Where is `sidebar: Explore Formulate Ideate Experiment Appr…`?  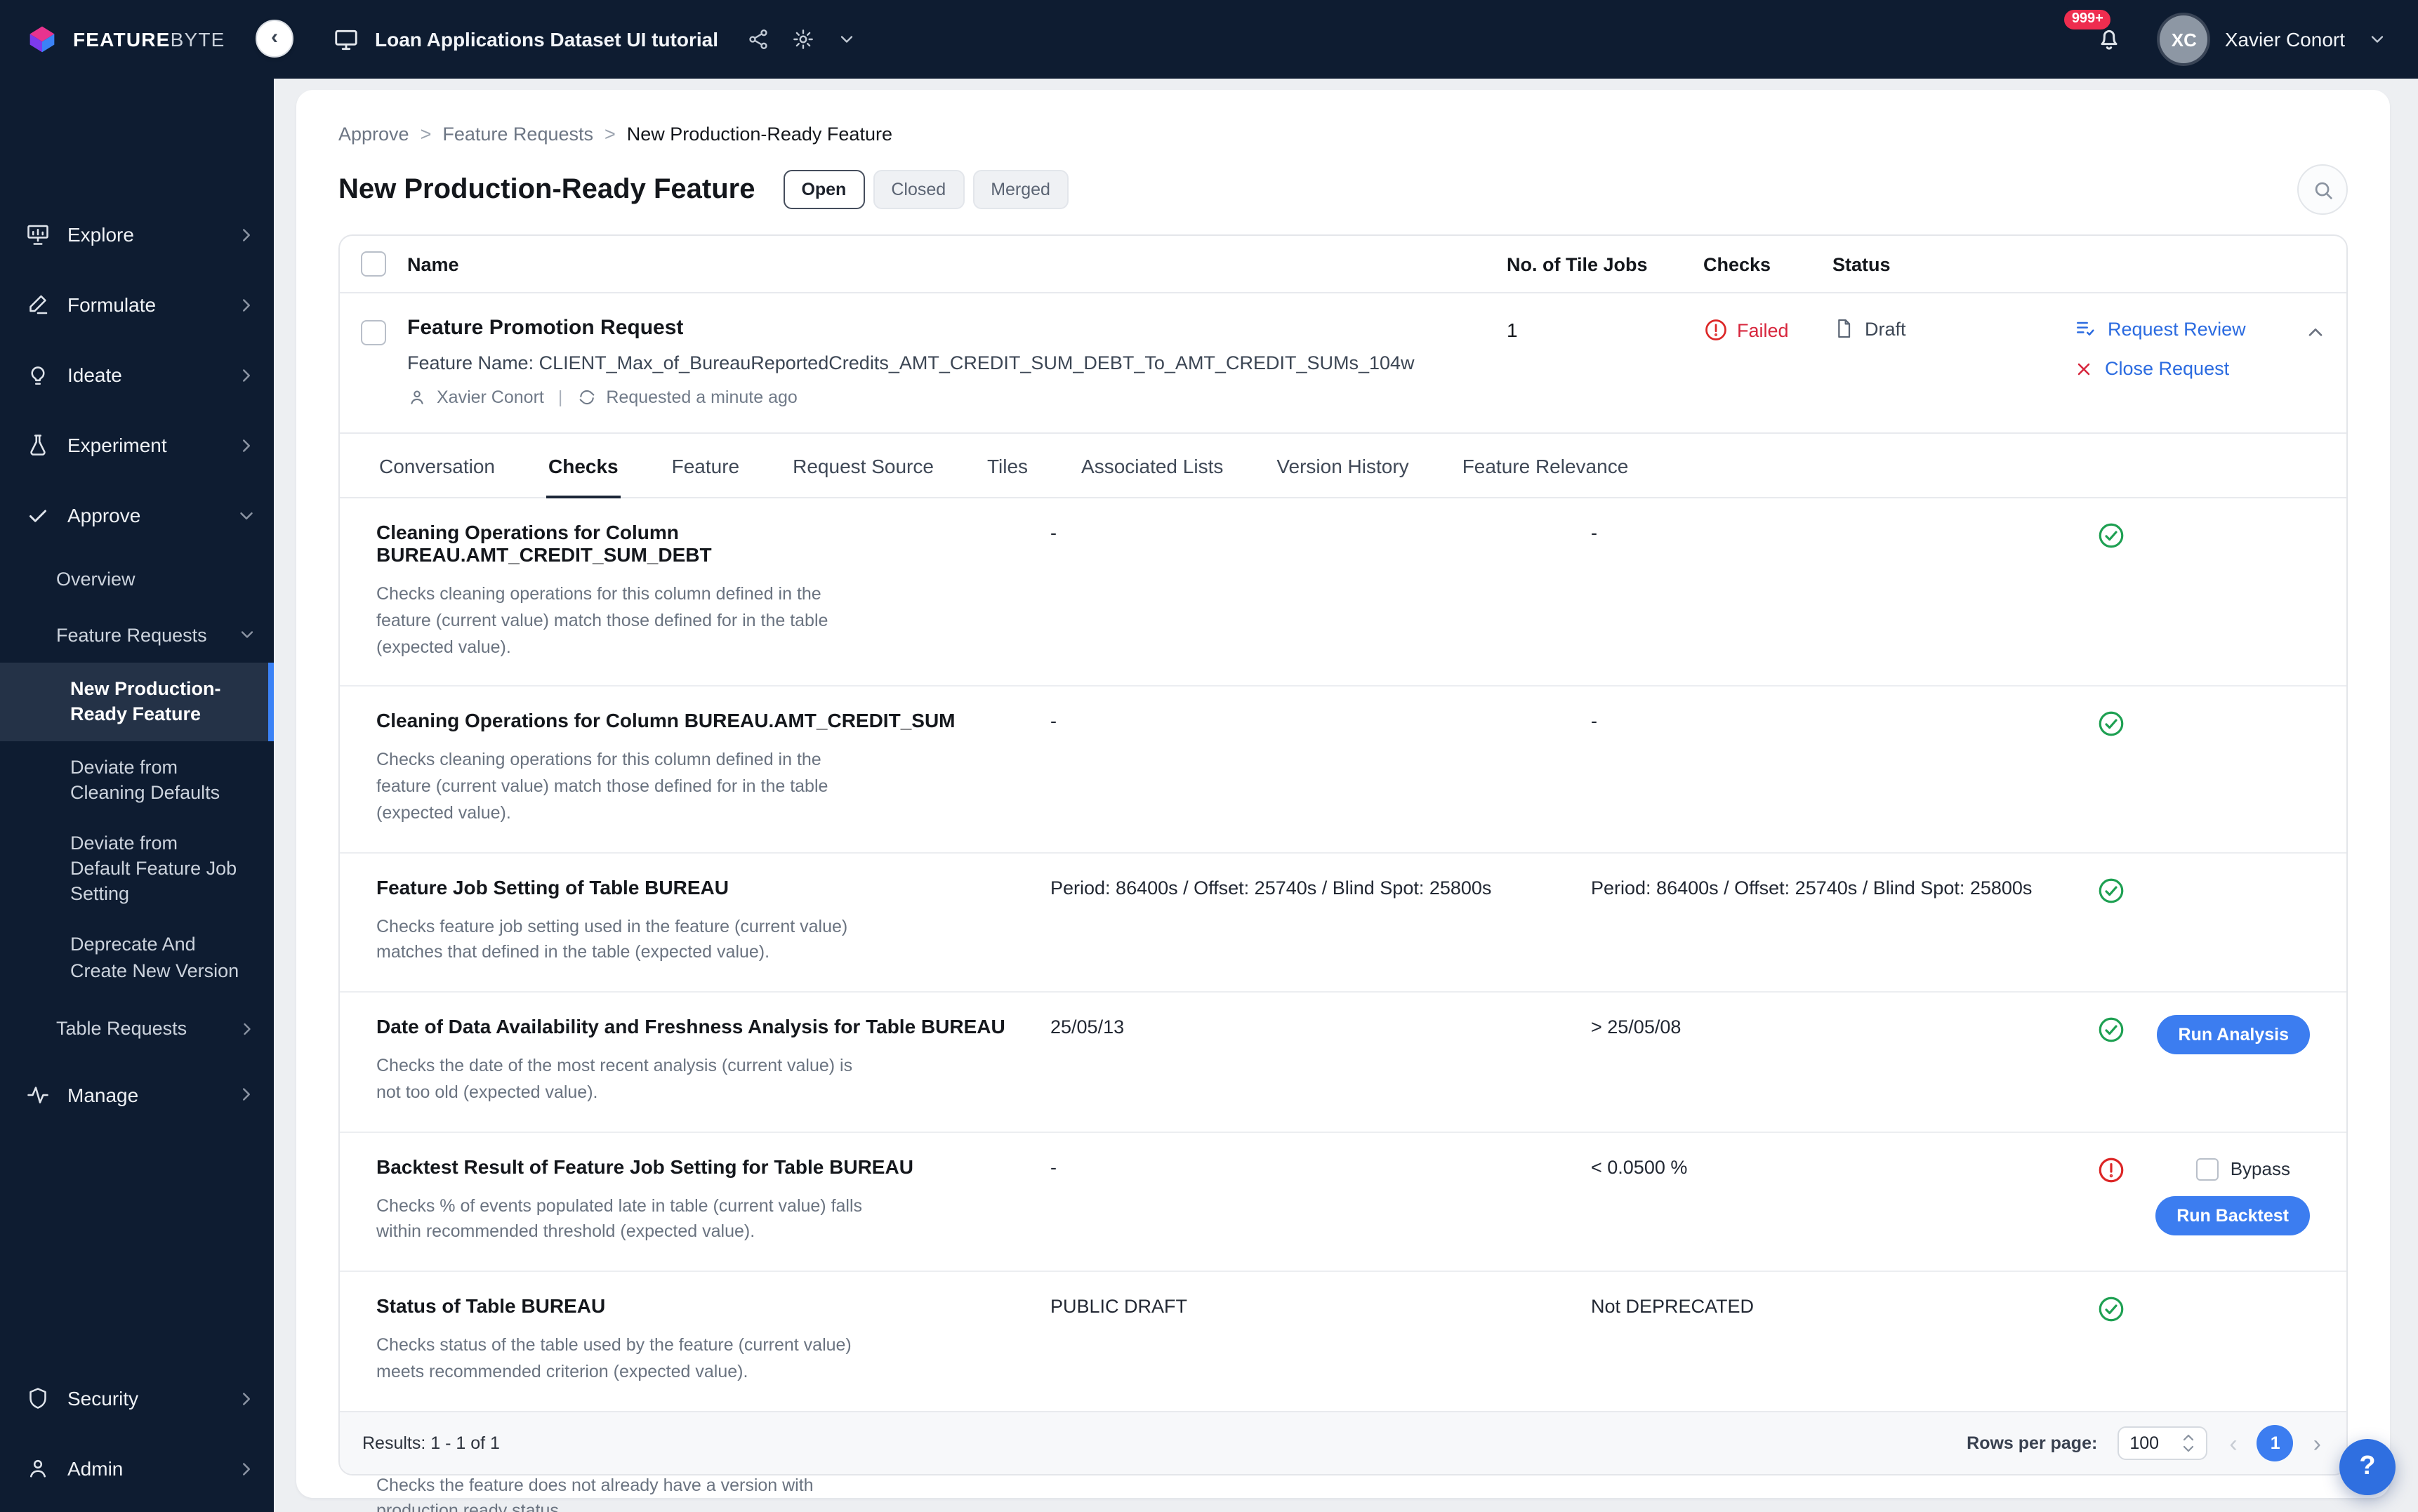
sidebar: Explore Formulate Ideate Experiment Appr… is located at coordinates (137, 795).